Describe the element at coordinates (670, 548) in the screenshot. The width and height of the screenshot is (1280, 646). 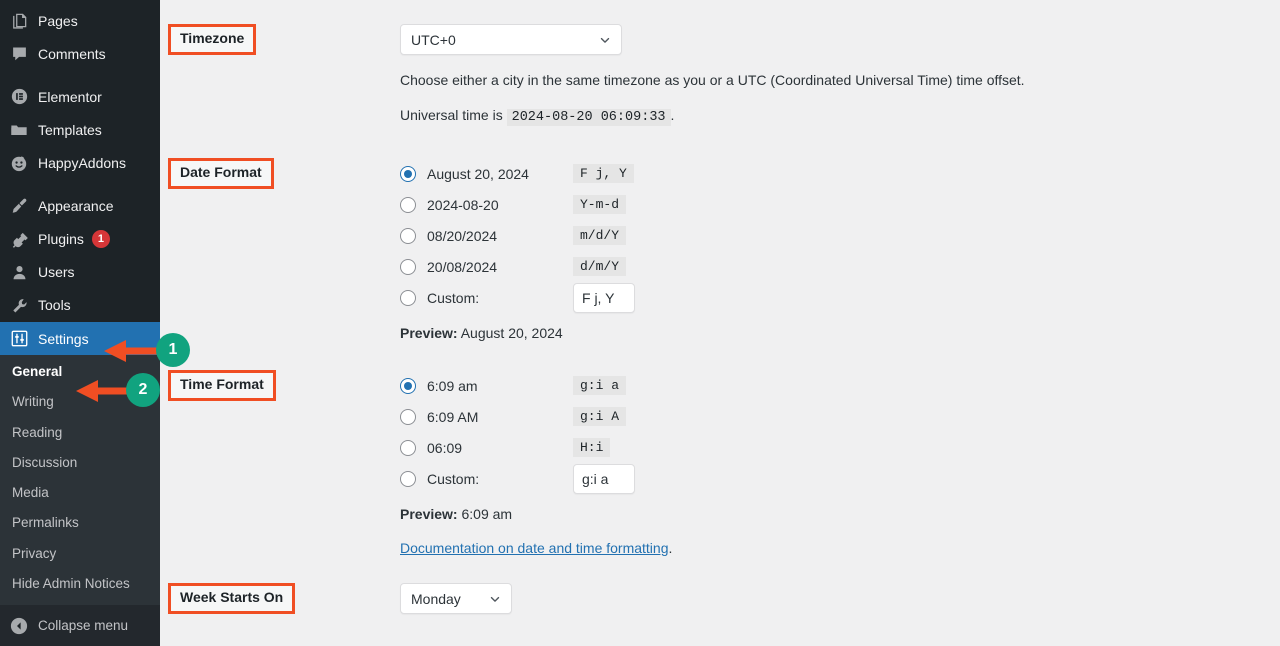
I see `documentation-trailing: .` at that location.